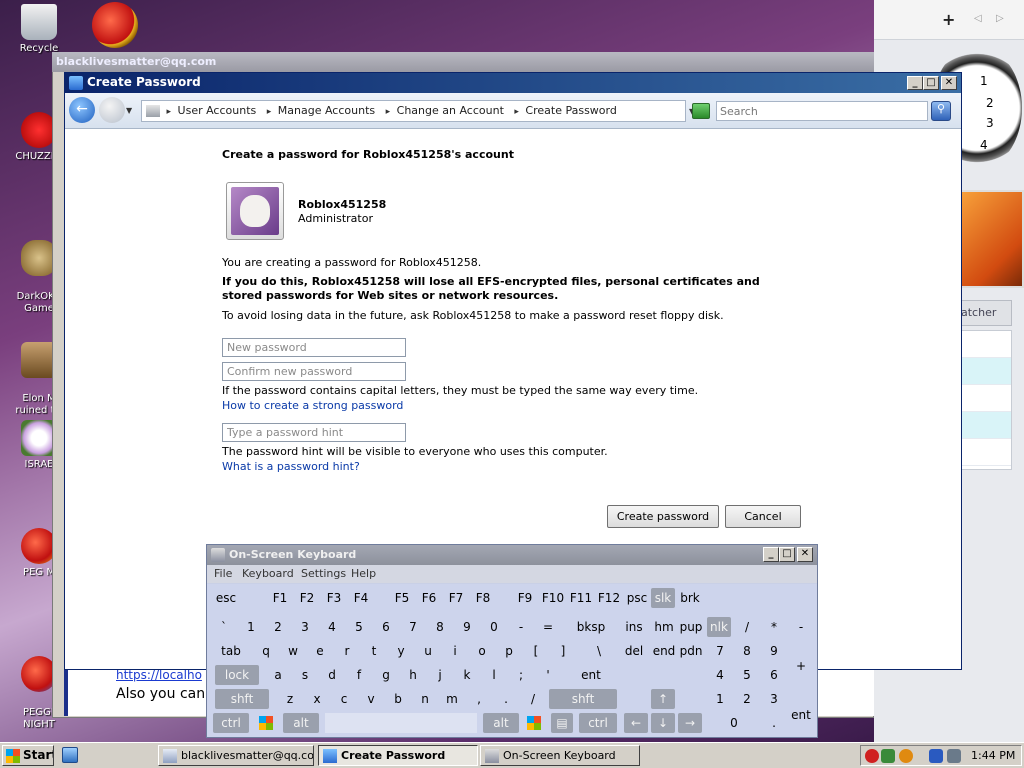 This screenshot has width=1024, height=768. What do you see at coordinates (691, 651) in the screenshot?
I see `key-page-down: pdn` at bounding box center [691, 651].